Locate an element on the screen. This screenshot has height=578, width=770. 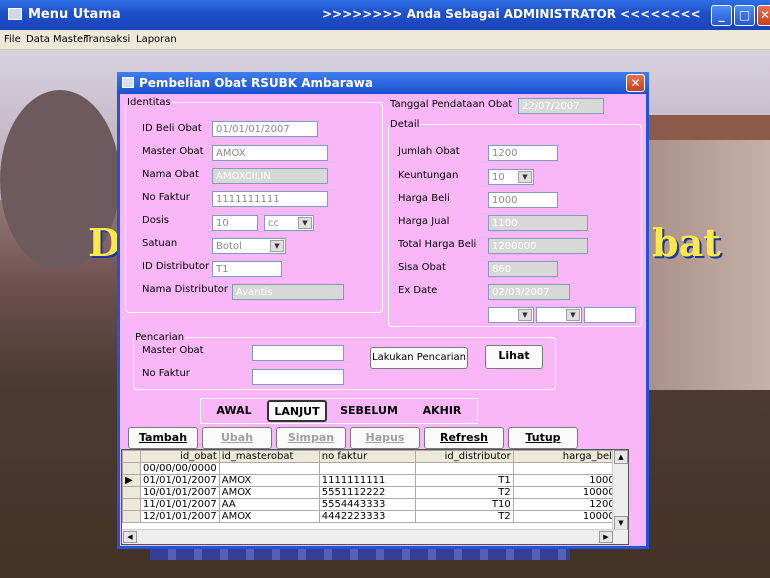
search-no-faktur-input is located at coordinates (298, 377).